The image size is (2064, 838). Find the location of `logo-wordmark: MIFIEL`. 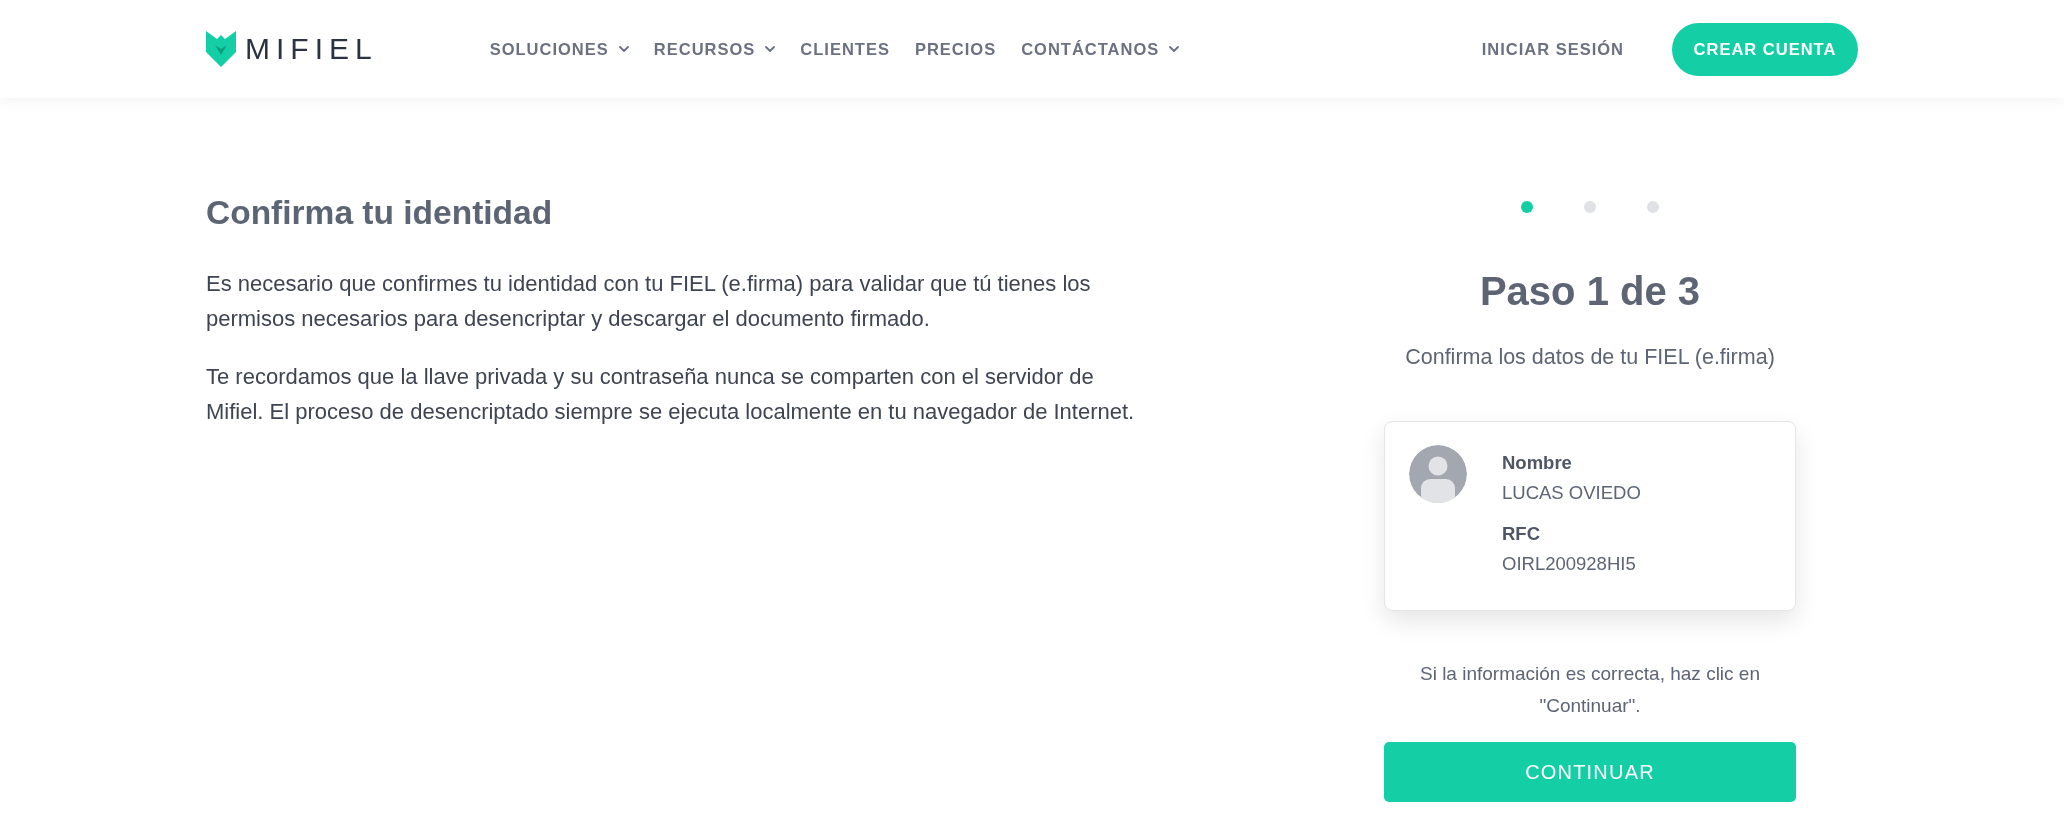

logo-wordmark: MIFIEL is located at coordinates (311, 49).